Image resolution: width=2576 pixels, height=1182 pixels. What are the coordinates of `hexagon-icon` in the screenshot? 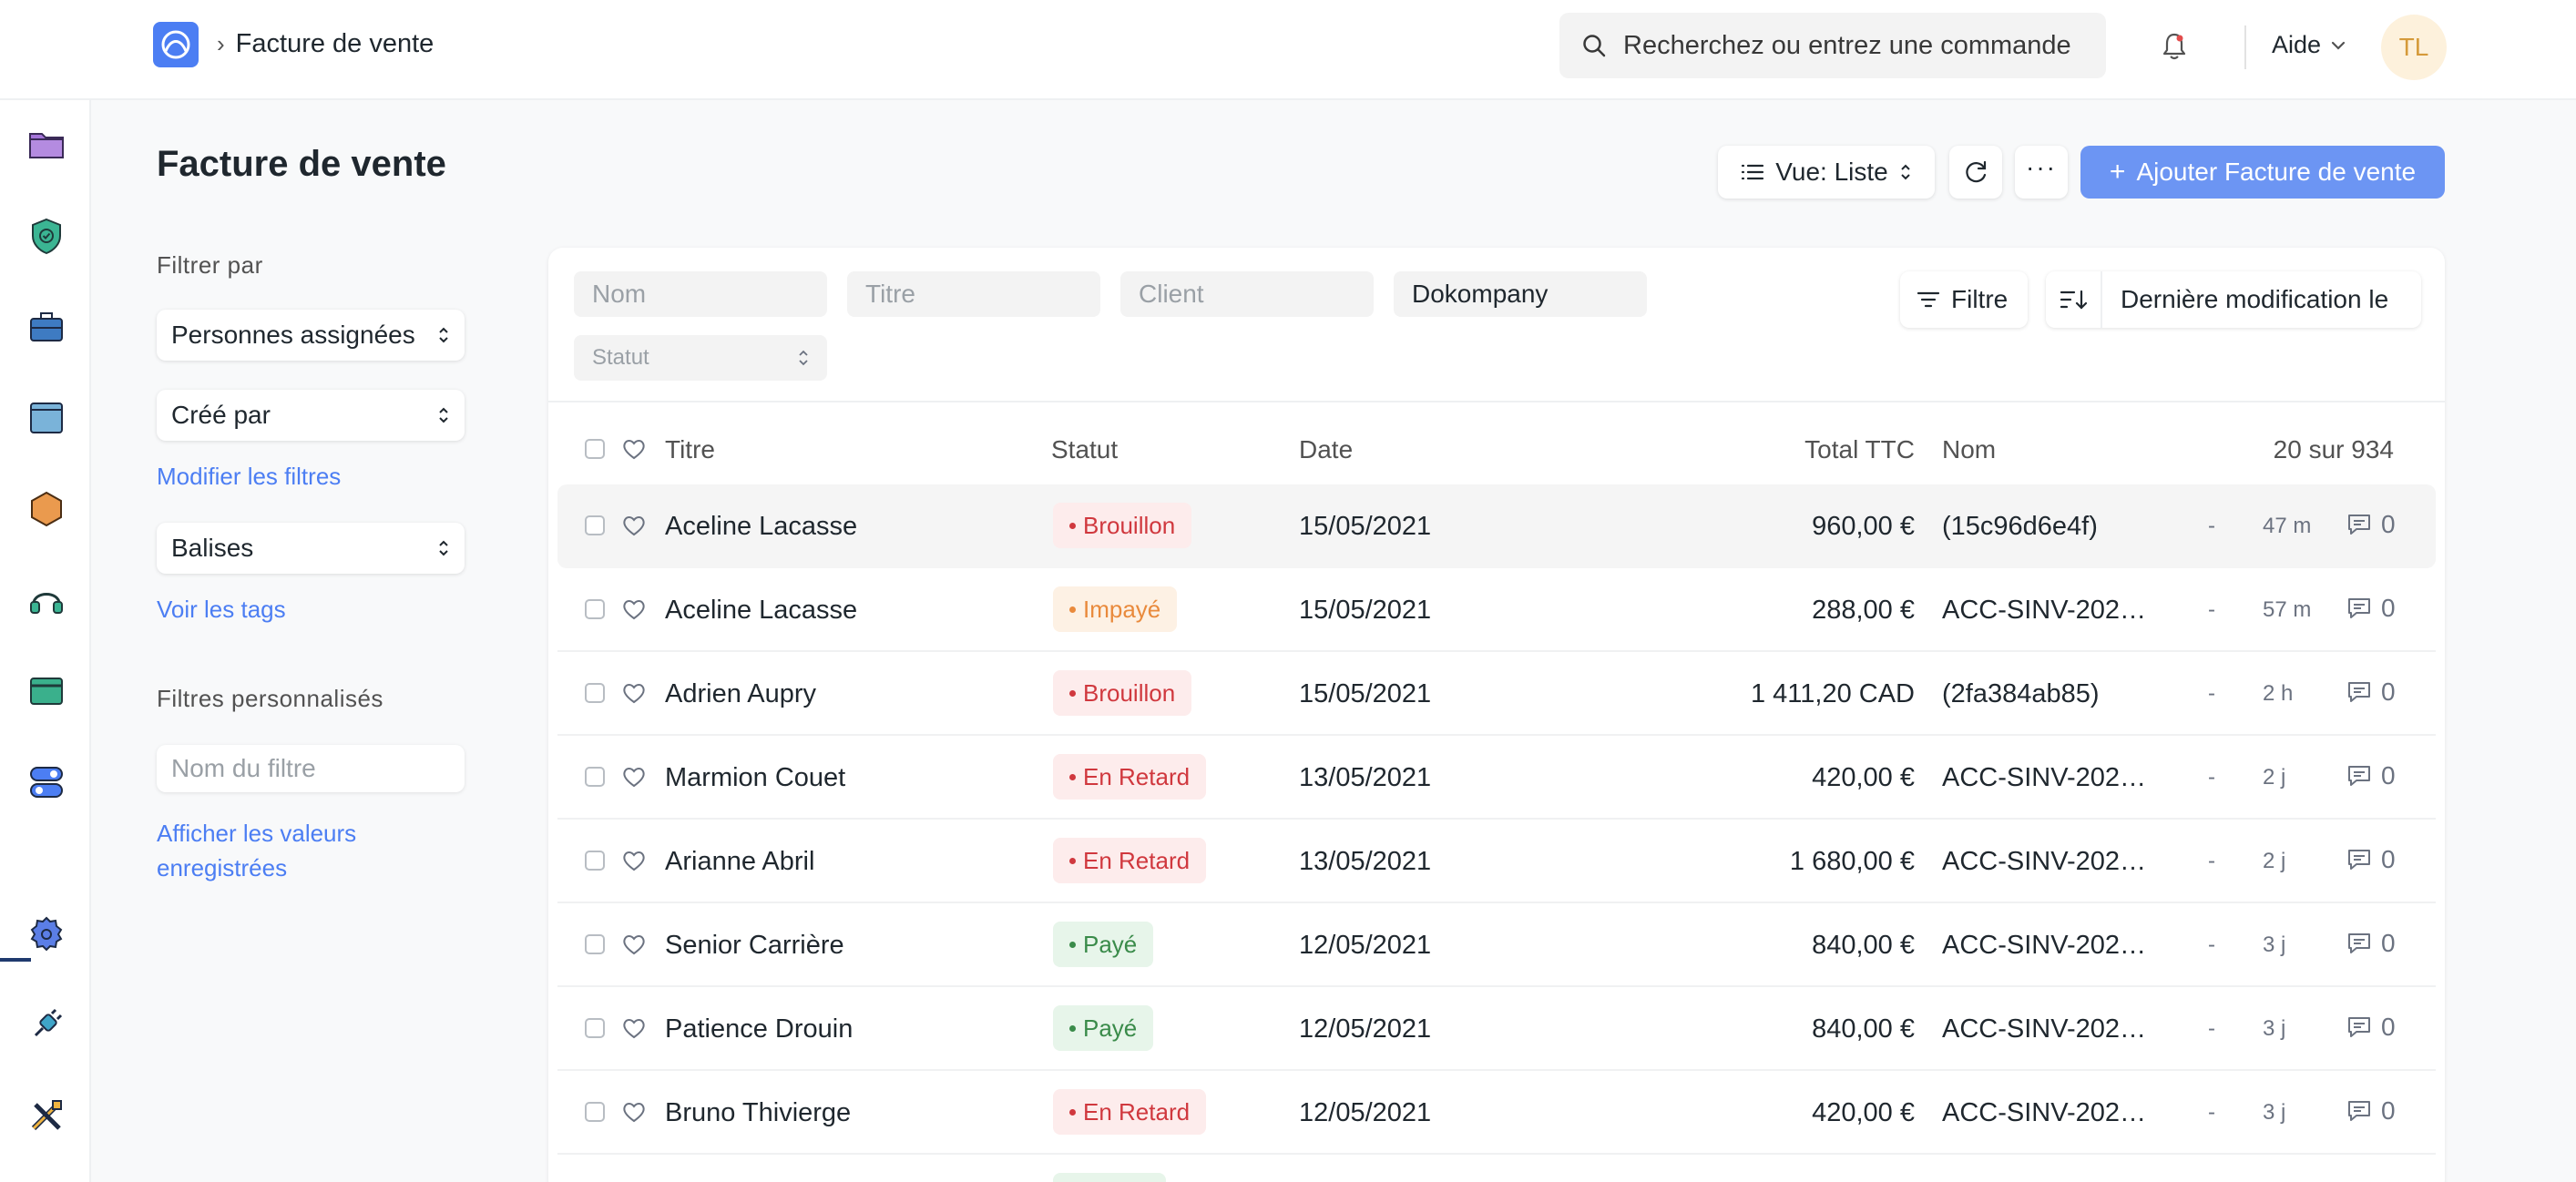 It's located at (46, 509).